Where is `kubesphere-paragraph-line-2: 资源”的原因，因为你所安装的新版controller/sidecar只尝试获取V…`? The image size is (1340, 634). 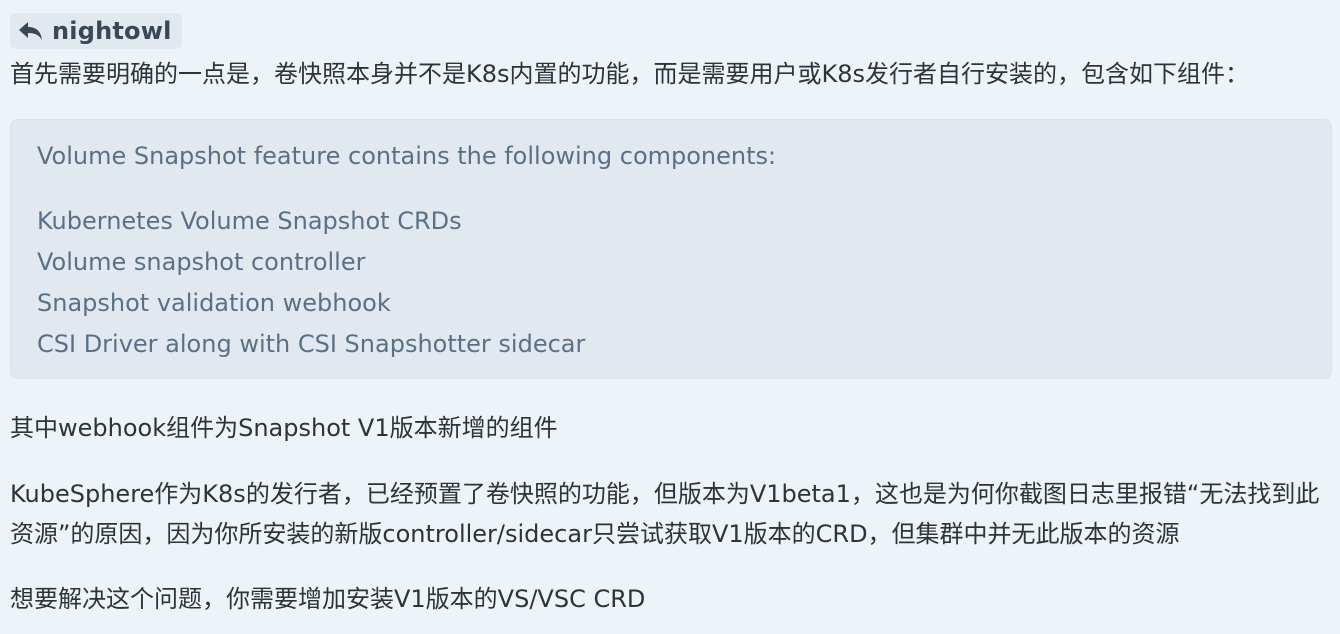
kubesphere-paragraph-line-2: 资源”的原因，因为你所安装的新版controller/sidecar只尝试获取V… is located at coordinates (595, 534).